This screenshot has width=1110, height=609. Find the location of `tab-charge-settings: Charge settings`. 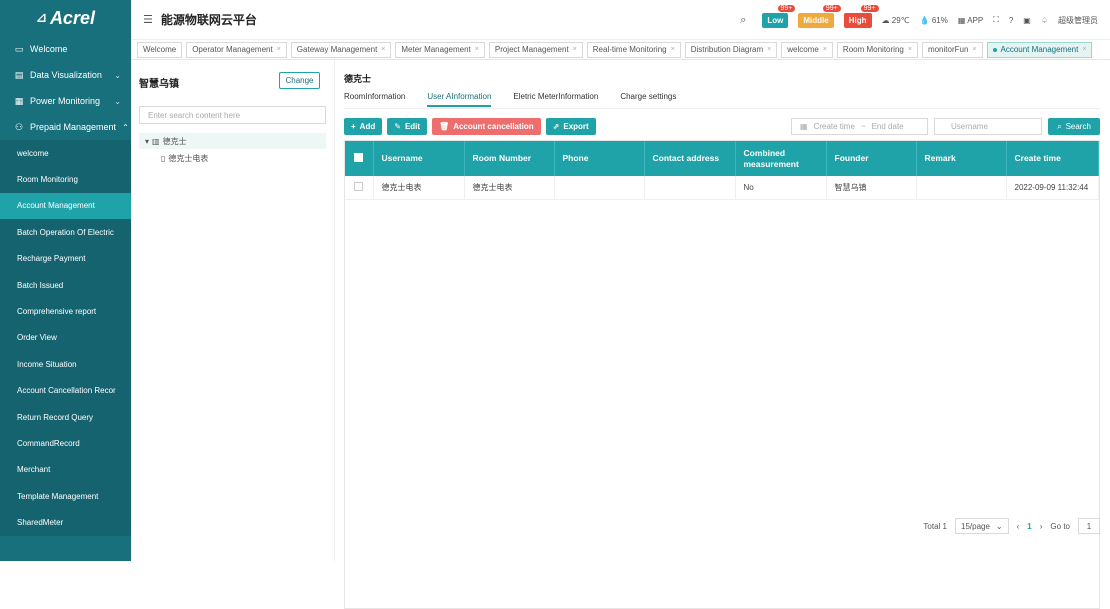

tab-charge-settings: Charge settings is located at coordinates (648, 99).